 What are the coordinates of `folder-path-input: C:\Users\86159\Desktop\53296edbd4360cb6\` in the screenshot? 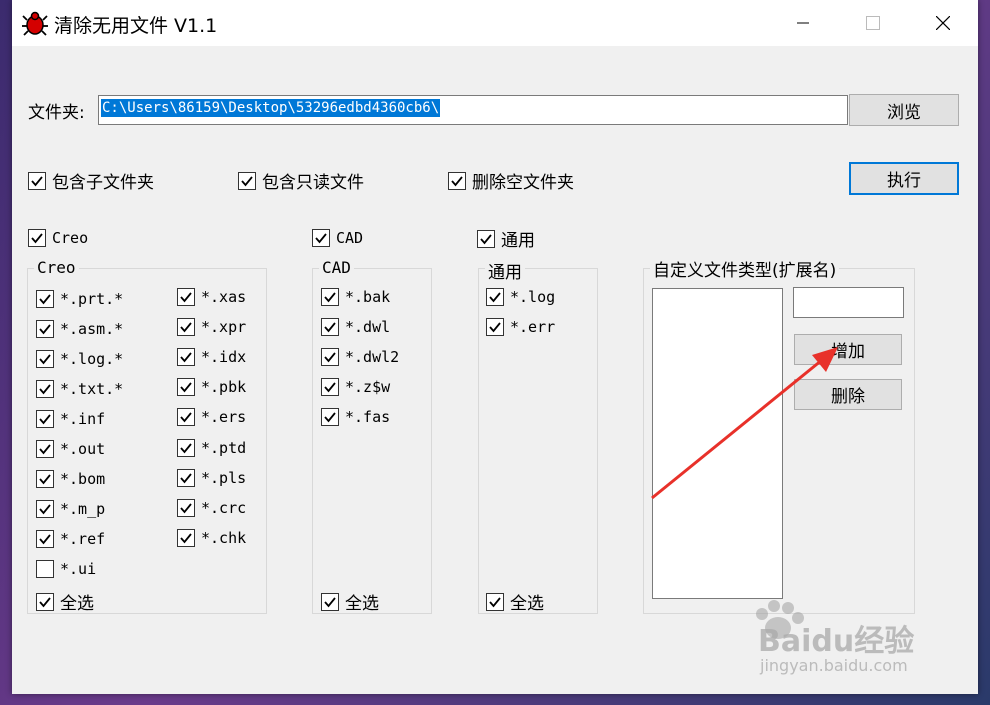 It's located at (473, 110).